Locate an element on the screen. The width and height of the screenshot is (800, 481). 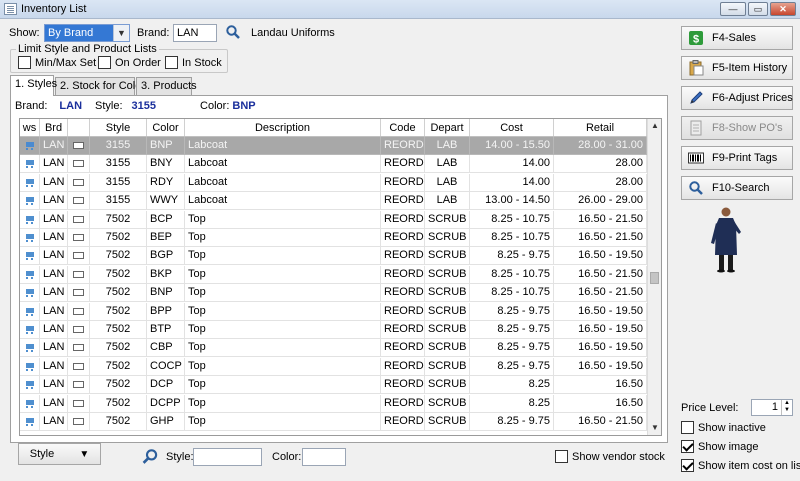
on-order-checkbox: On Order is located at coordinates (129, 62).